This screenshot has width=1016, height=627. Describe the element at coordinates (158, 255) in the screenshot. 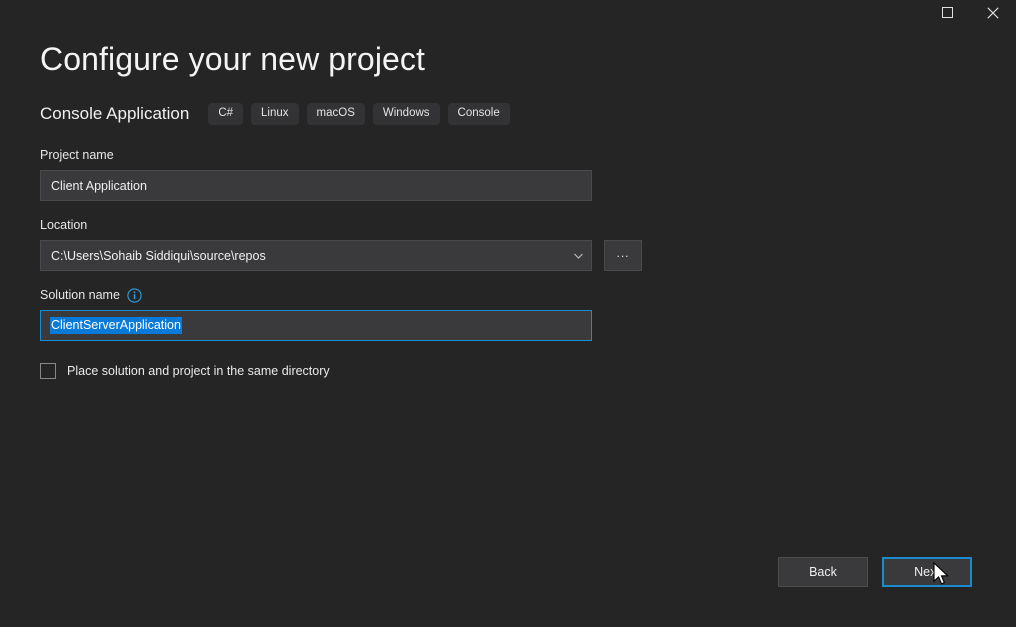

I see `location-value: C:\Users\Sohaib Siddiqui\source\repos` at that location.